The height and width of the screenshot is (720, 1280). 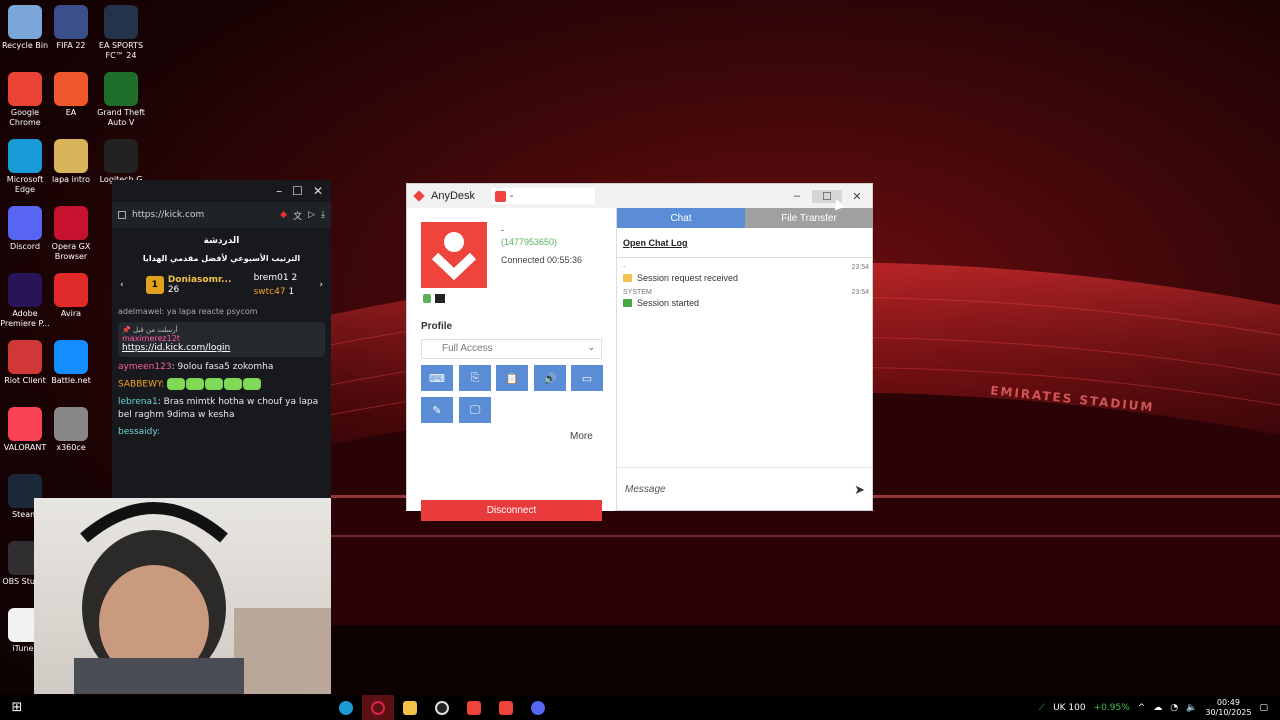 What do you see at coordinates (410, 707) in the screenshot?
I see `taskbar-explorer` at bounding box center [410, 707].